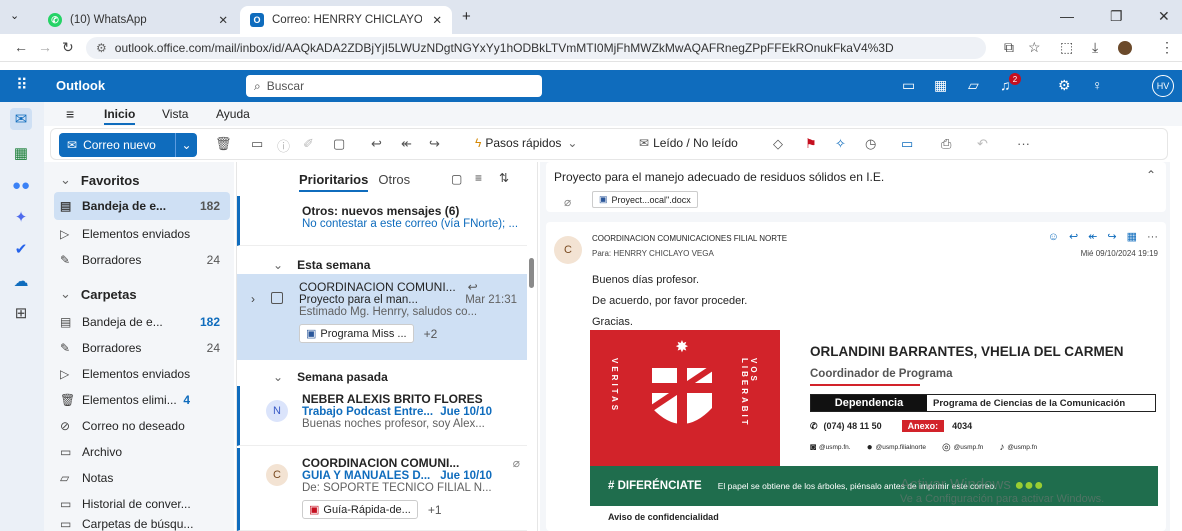 This screenshot has width=1182, height=531. Describe the element at coordinates (907, 144) in the screenshot. I see `rules-icon: ▭` at that location.